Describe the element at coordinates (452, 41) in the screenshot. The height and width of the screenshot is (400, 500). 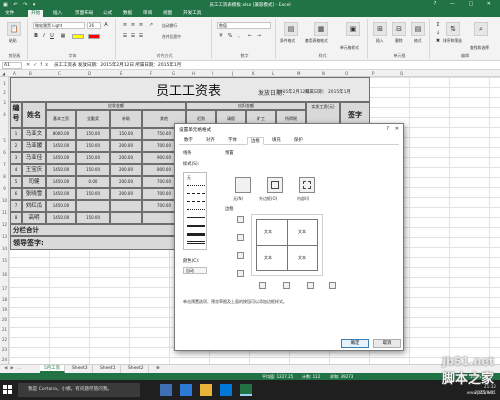
I see `sort-filter-label: 排序和筛选` at that location.